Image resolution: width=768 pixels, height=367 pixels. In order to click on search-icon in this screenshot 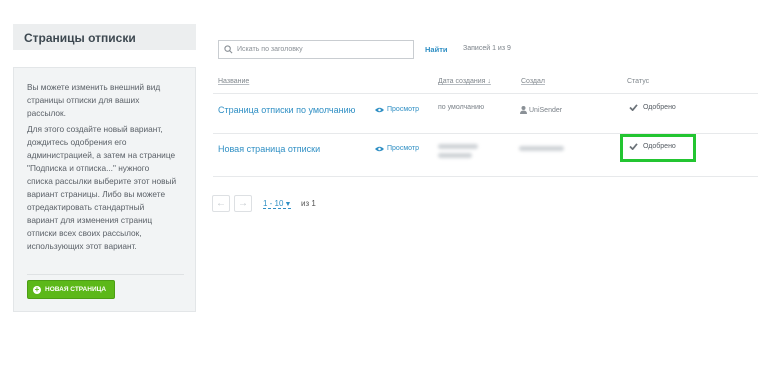, I will do `click(228, 49)`.